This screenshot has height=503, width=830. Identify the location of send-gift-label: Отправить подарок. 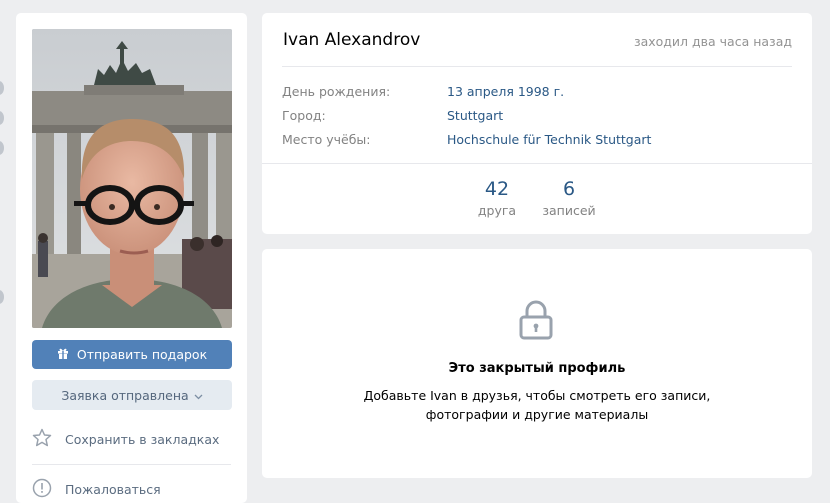
(142, 354).